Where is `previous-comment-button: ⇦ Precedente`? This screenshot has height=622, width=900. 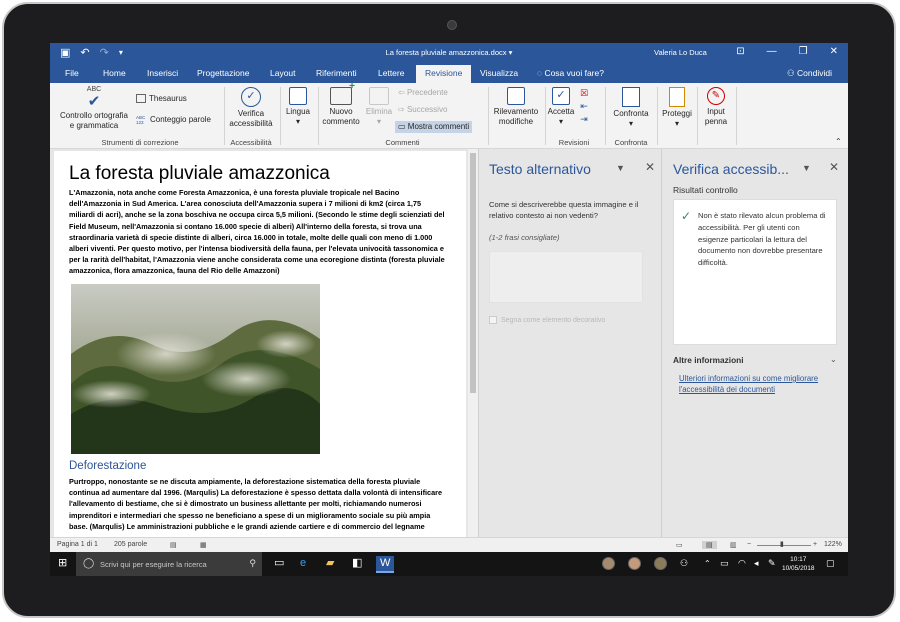
previous-comment-button: ⇦ Precedente is located at coordinates (423, 93).